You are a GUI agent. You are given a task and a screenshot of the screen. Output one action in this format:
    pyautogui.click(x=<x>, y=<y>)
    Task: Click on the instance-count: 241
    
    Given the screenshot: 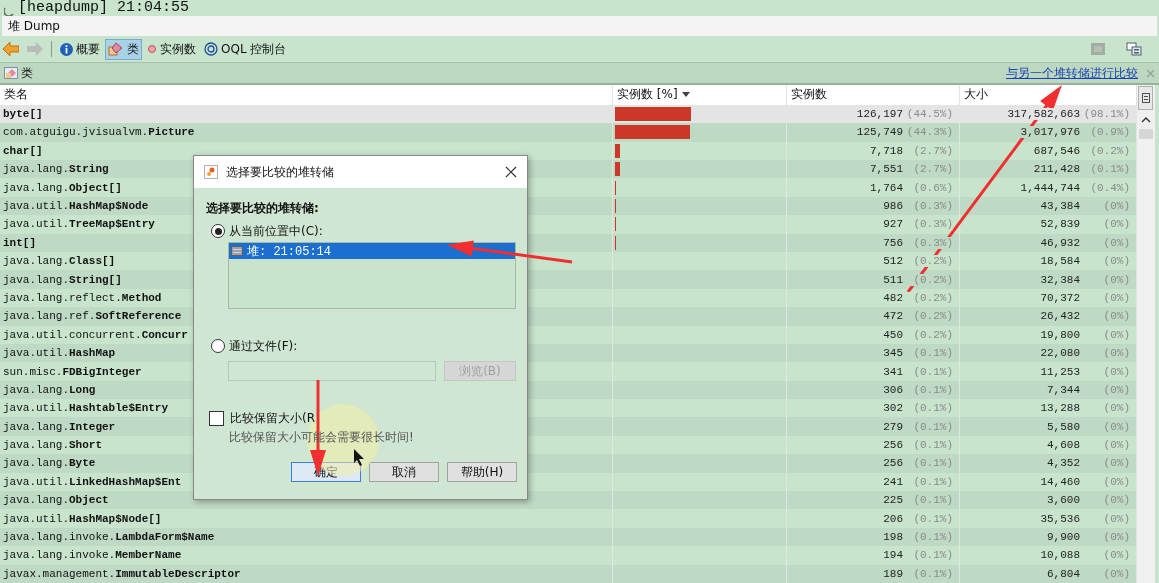 What is the action you would take?
    pyautogui.click(x=893, y=481)
    